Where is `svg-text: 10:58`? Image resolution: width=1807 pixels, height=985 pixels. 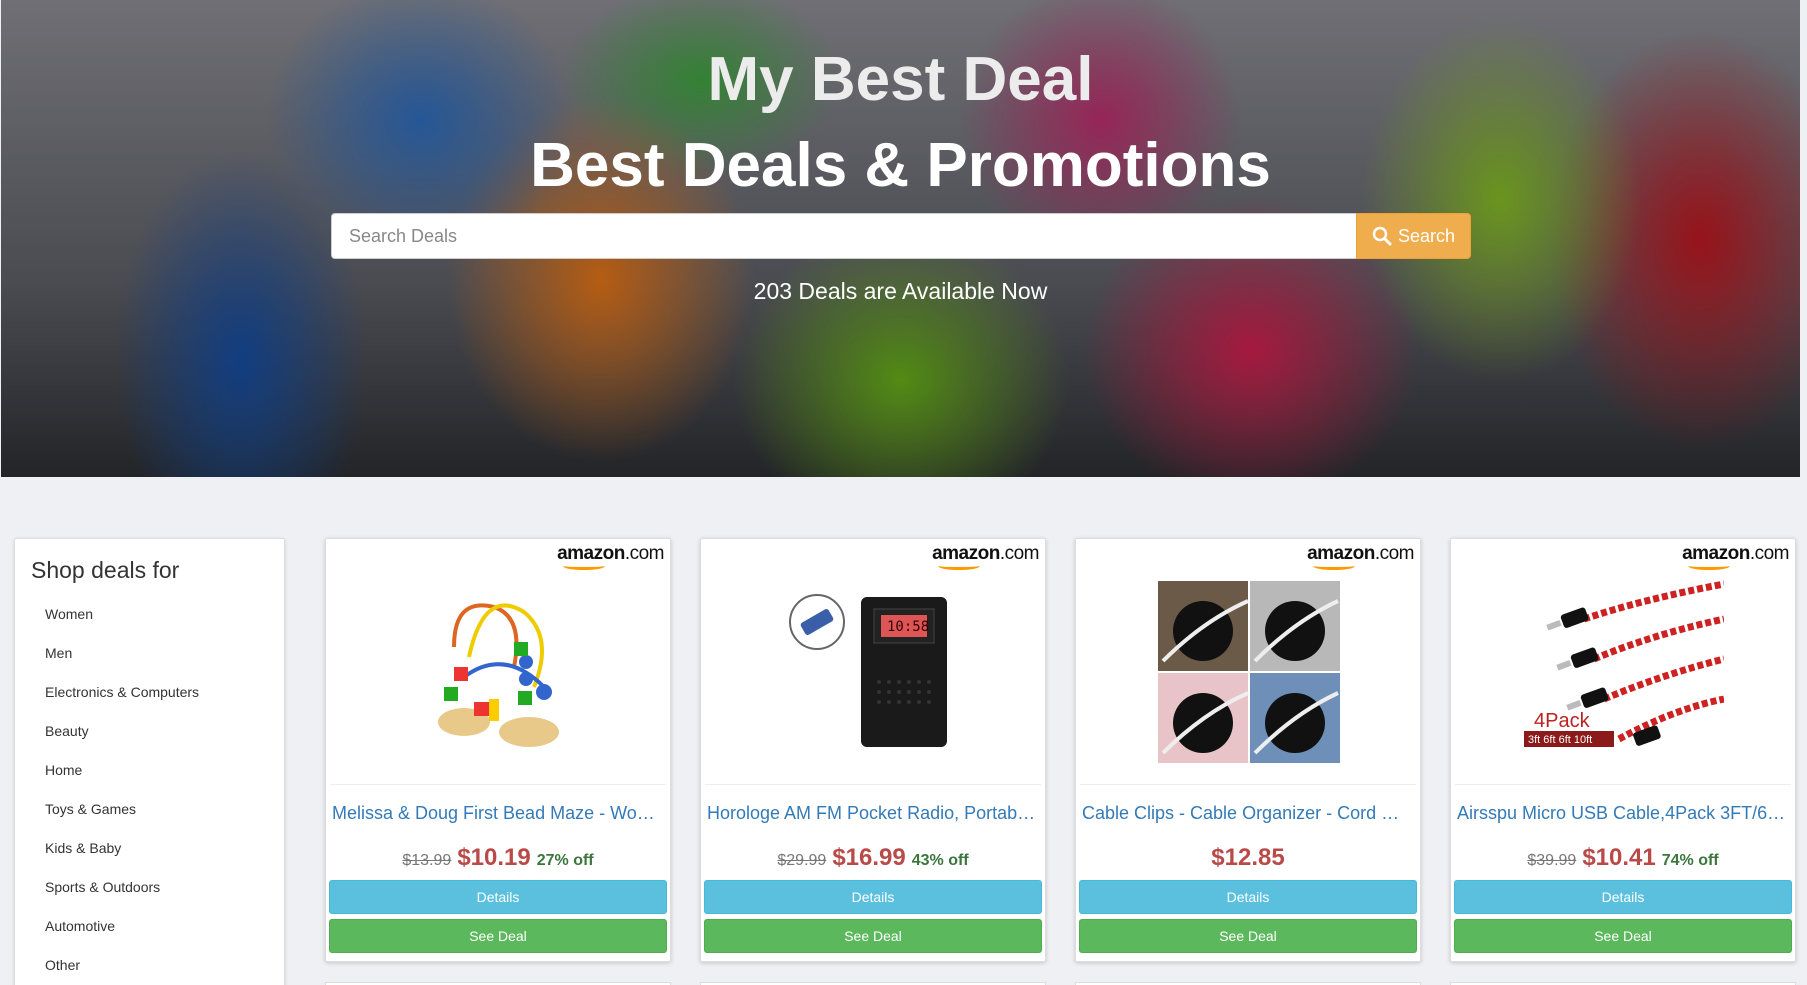
svg-text: 10:58 is located at coordinates (908, 627).